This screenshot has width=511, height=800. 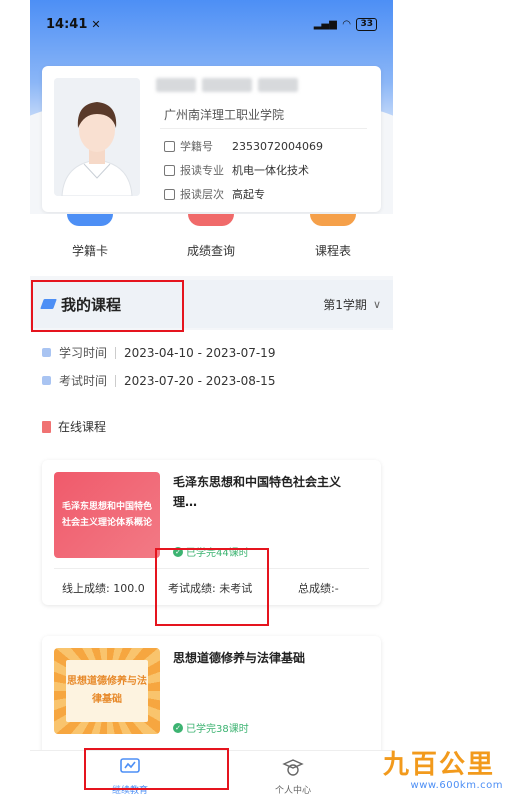 I want to click on course-cover-inner: 思想道德修养与法律基础, so click(x=107, y=691).